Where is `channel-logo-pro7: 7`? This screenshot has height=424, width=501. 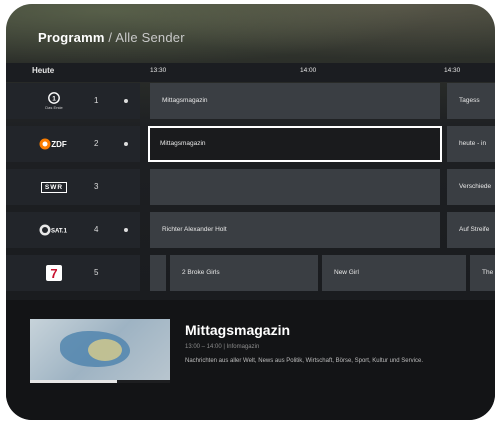 channel-logo-pro7: 7 is located at coordinates (54, 273).